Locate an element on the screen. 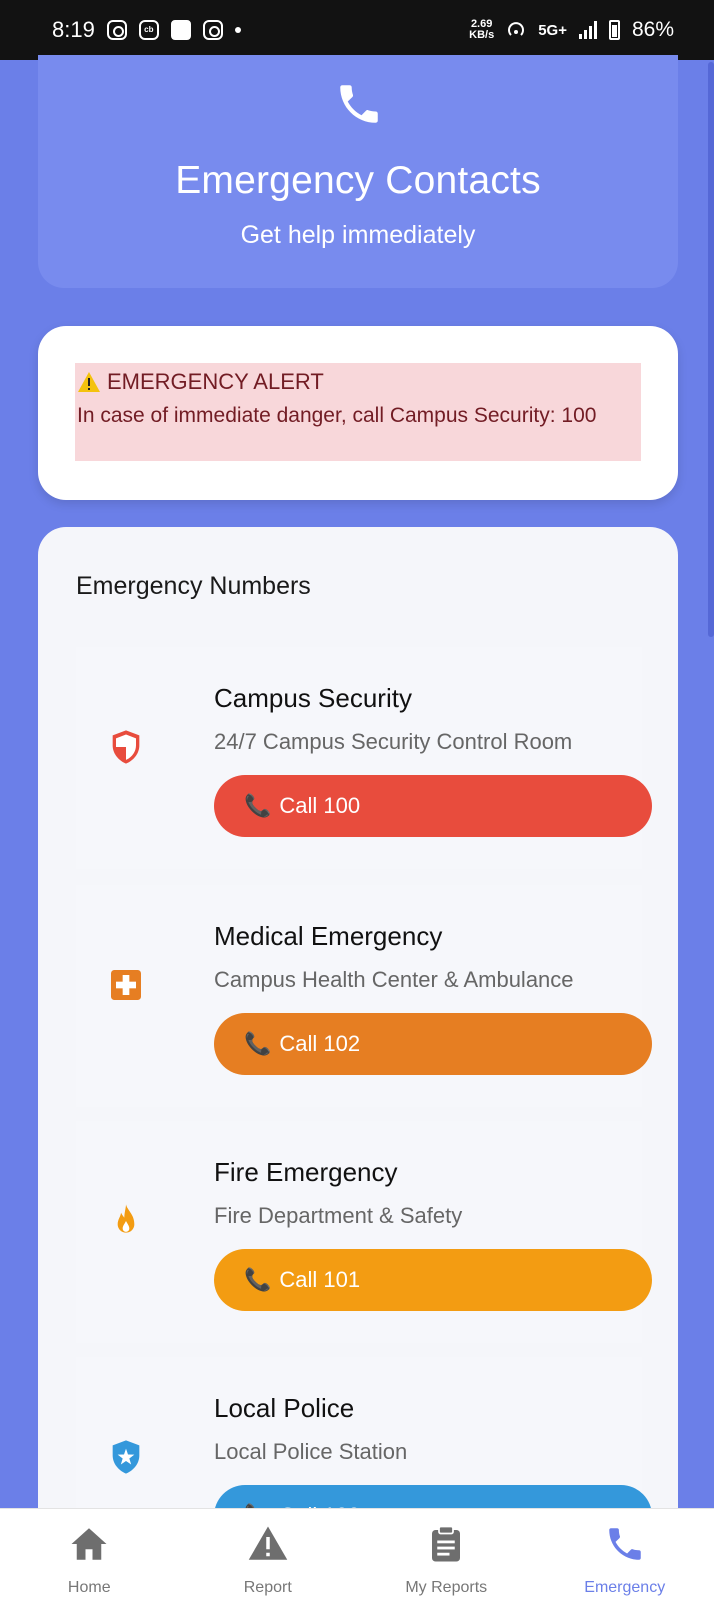  header-card: Emergency Contacts Get help immediately is located at coordinates (358, 171).